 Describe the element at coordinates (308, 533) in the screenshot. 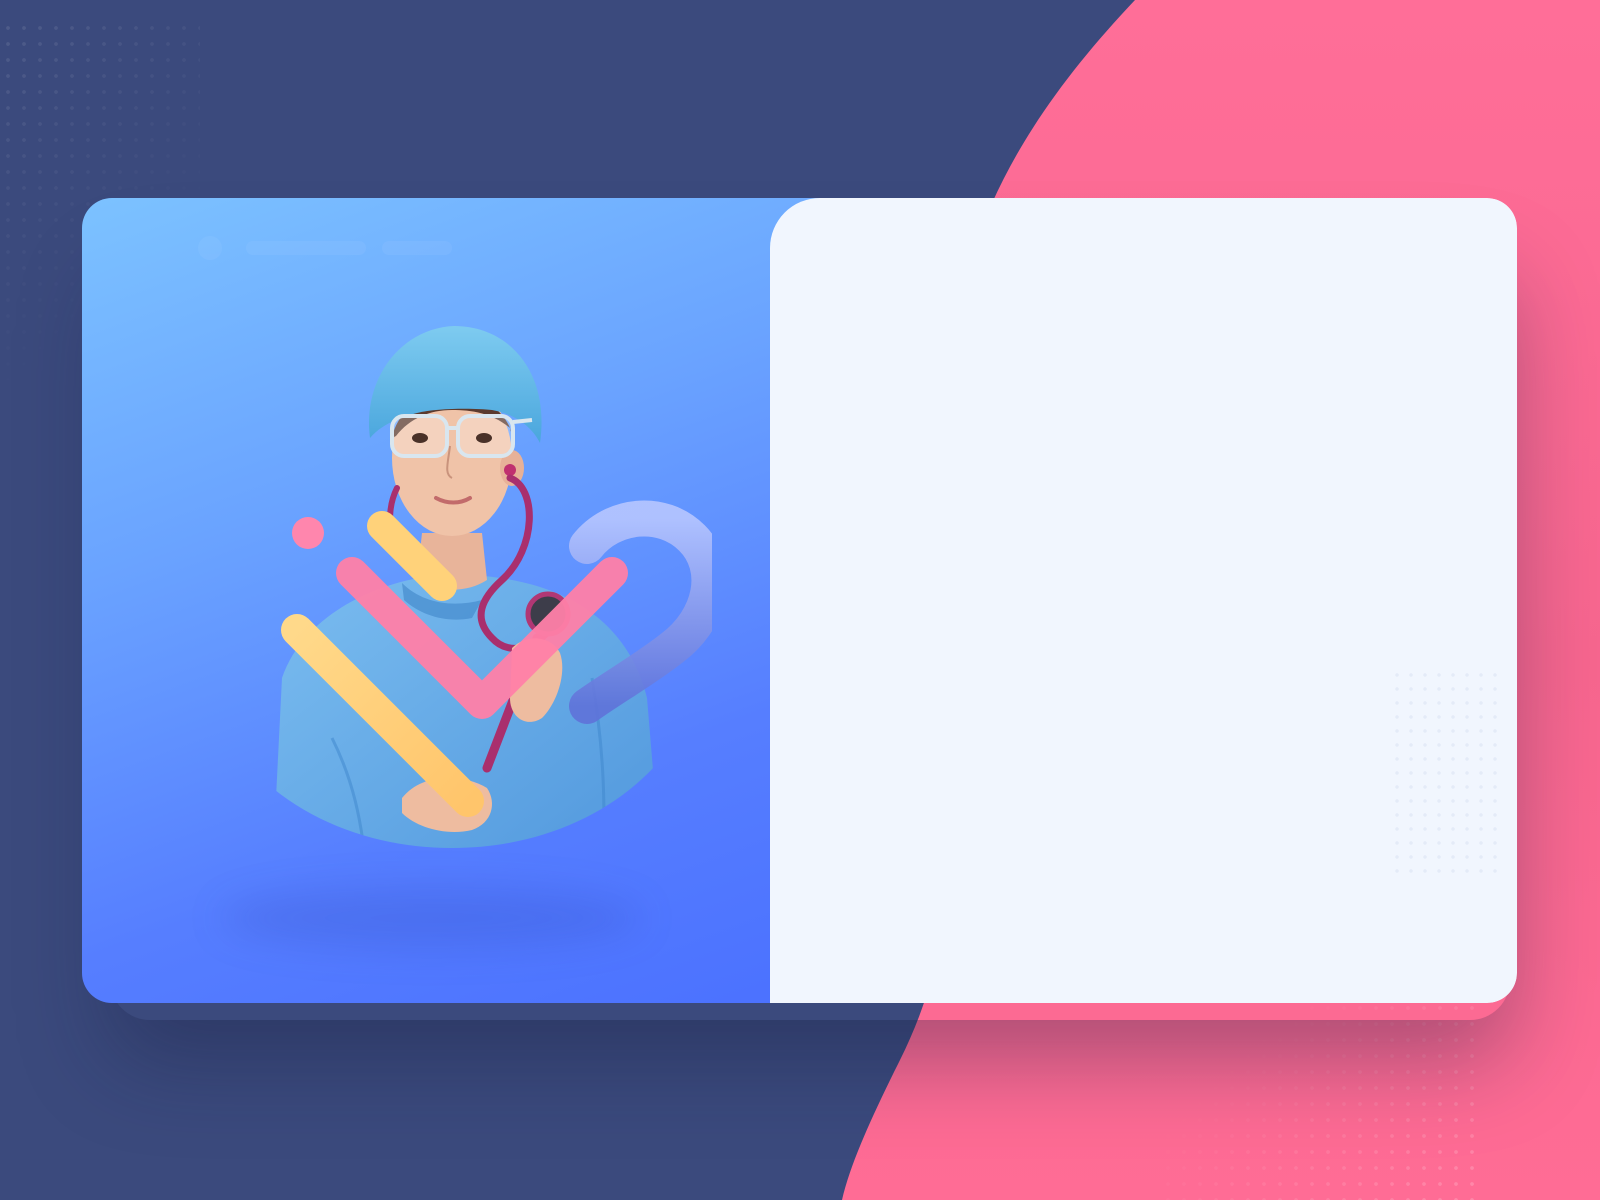

I see `pink-dot-decor` at that location.